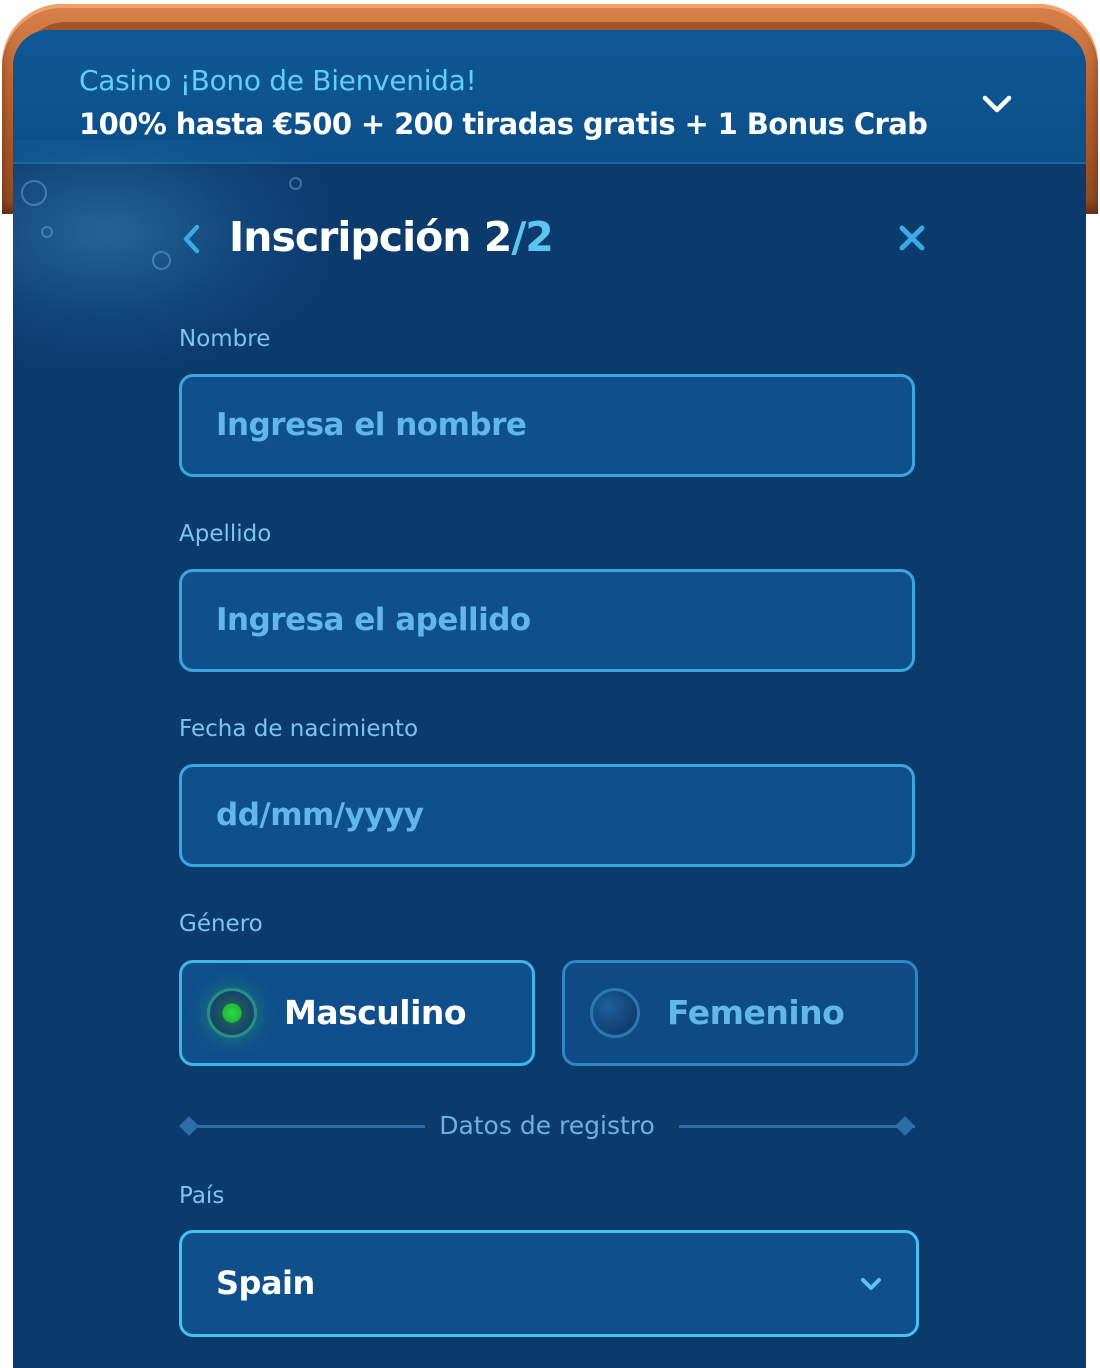  What do you see at coordinates (756, 1012) in the screenshot?
I see `gender-option-label: Femenino` at bounding box center [756, 1012].